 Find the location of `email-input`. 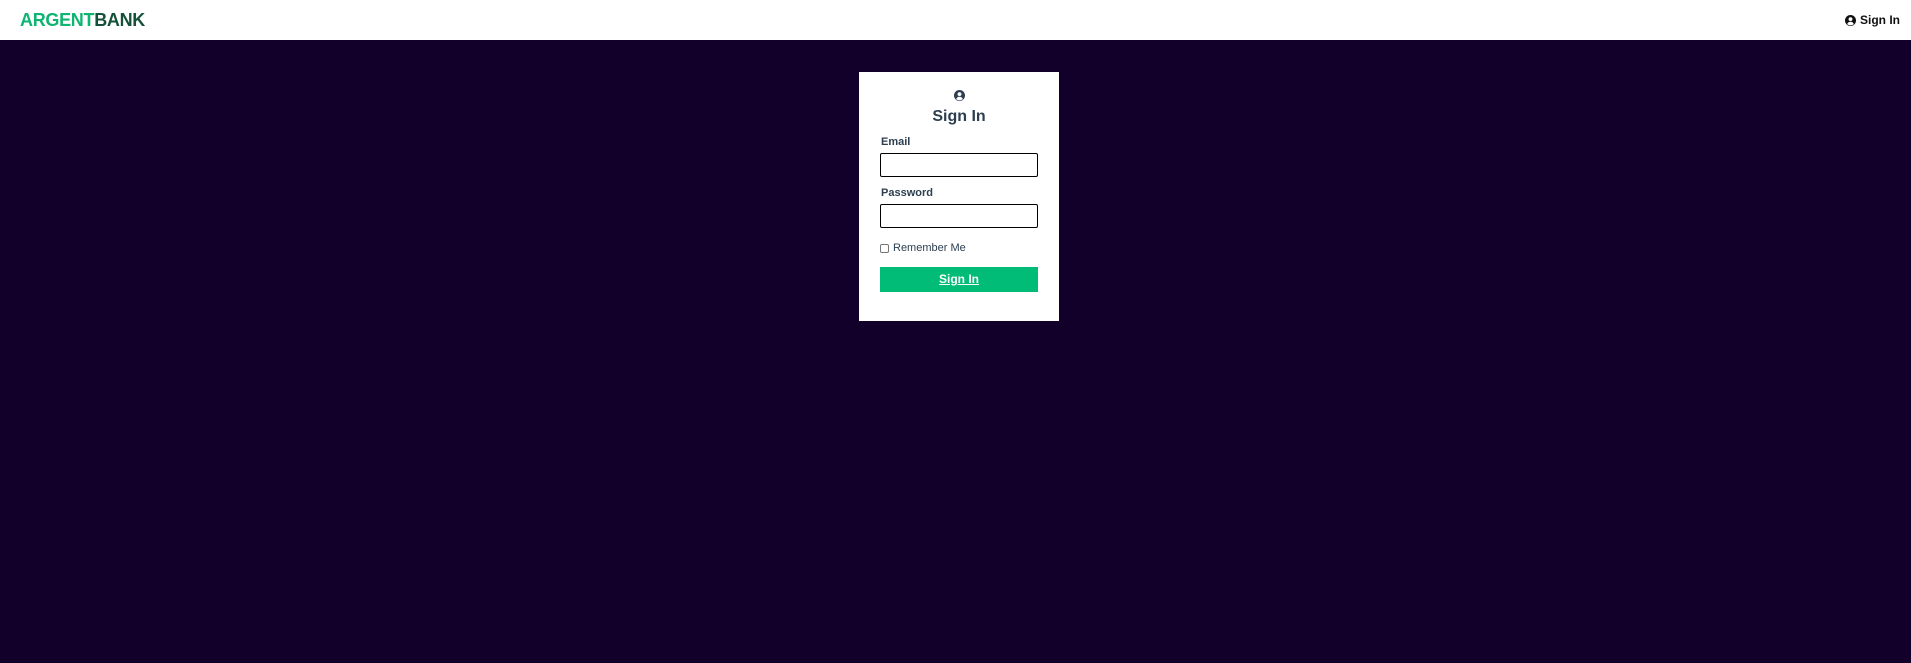

email-input is located at coordinates (959, 165).